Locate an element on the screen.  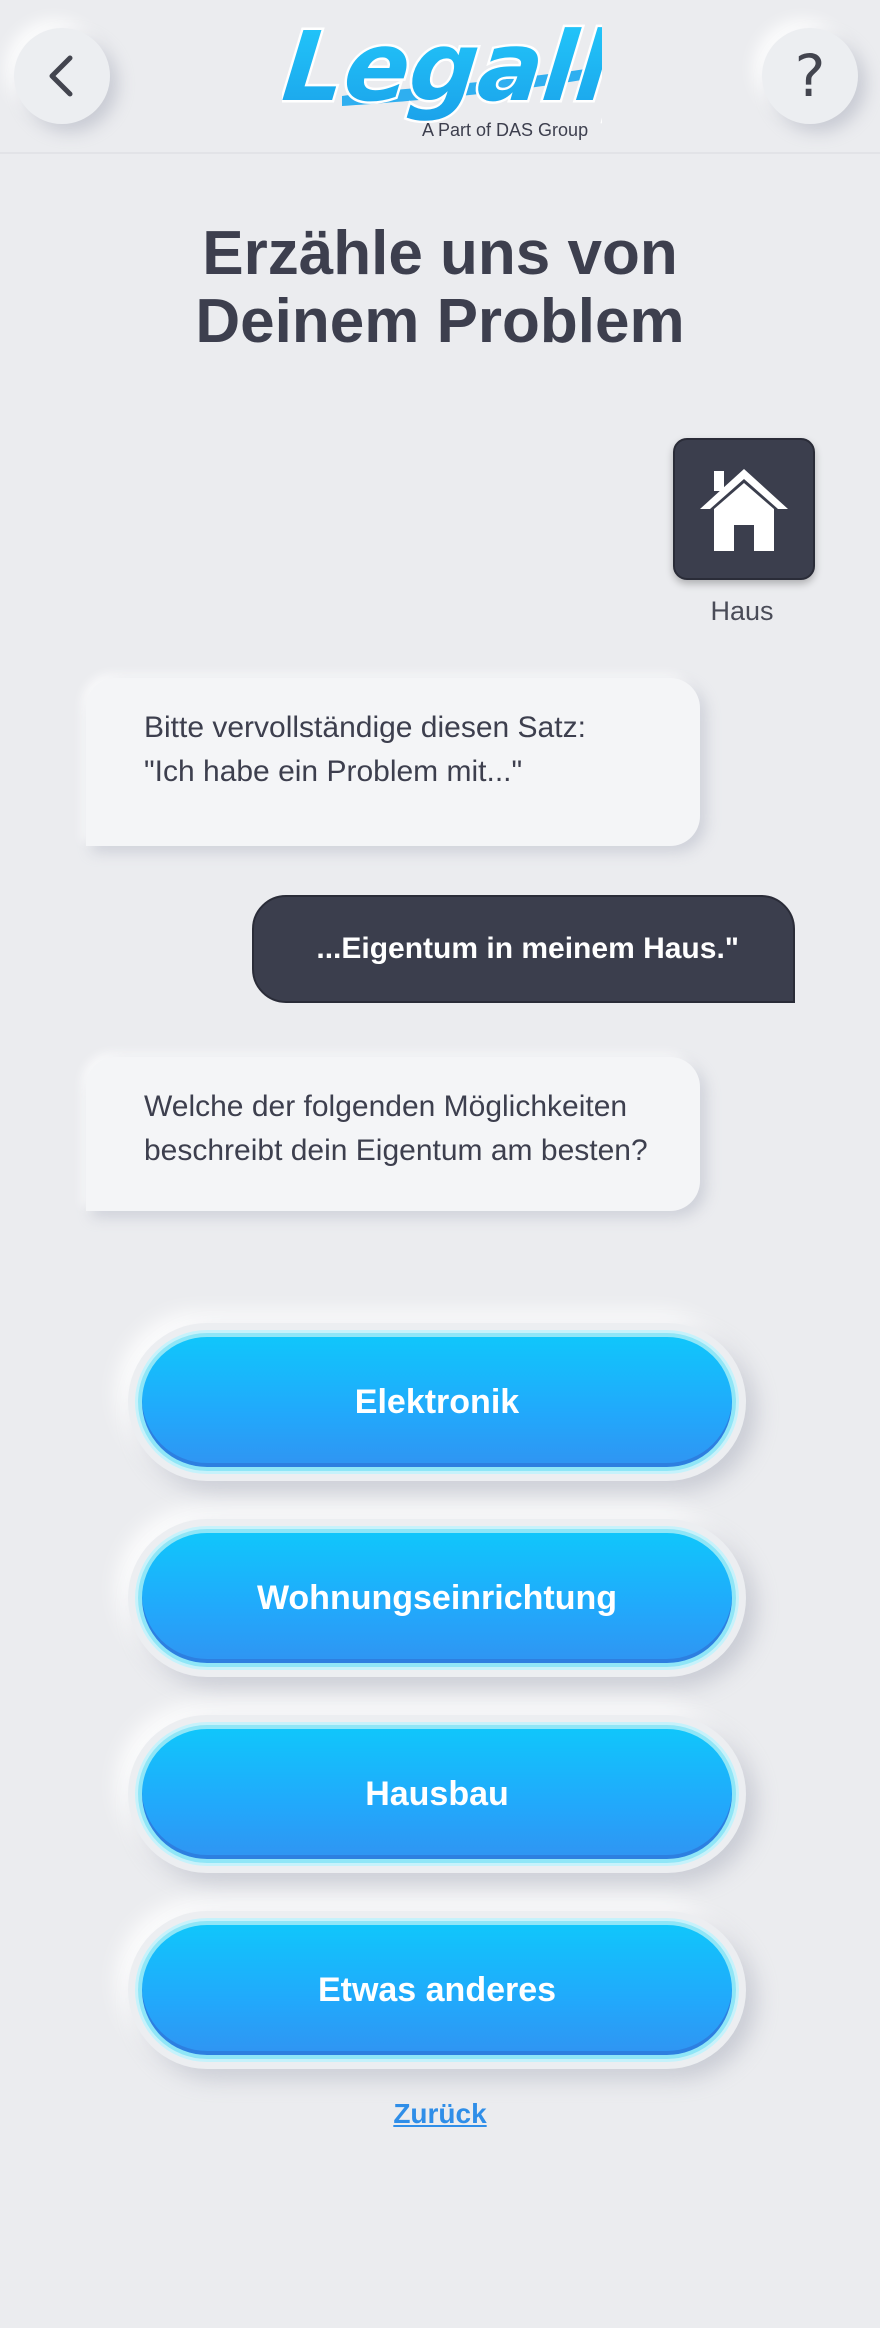
logo-subtitle: A Part of DAS Group is located at coordinates (505, 130).